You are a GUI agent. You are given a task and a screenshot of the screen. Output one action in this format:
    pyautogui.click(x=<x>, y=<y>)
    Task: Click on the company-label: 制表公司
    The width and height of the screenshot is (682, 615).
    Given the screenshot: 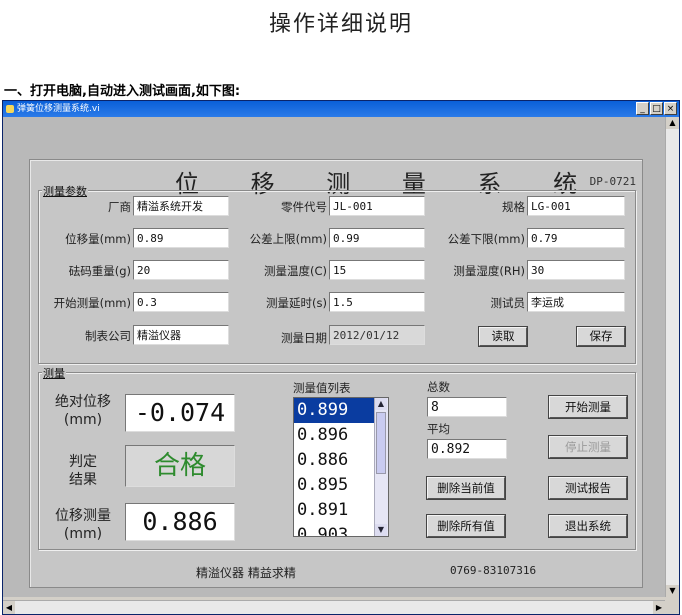 What is the action you would take?
    pyautogui.click(x=108, y=336)
    